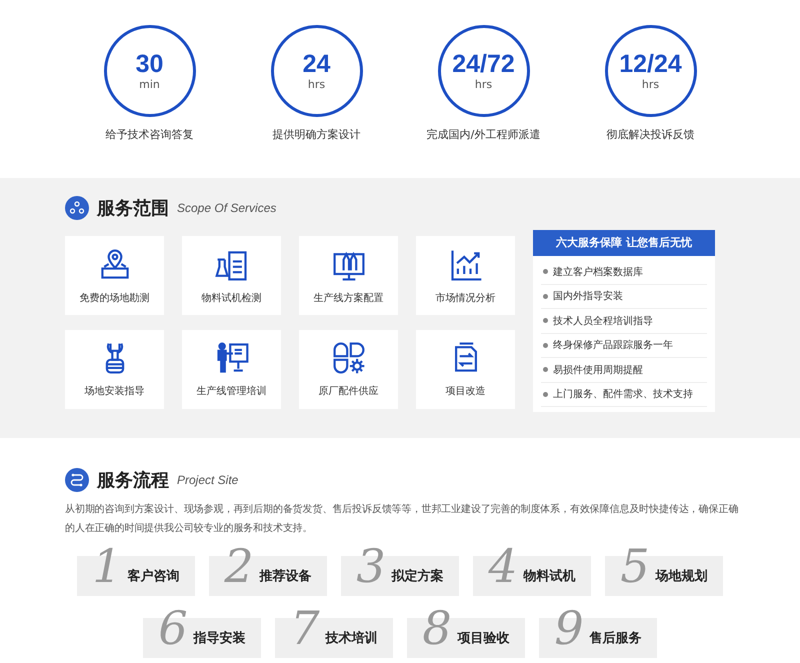 Image resolution: width=800 pixels, height=663 pixels. I want to click on service-card: 物料试机检测, so click(231, 275).